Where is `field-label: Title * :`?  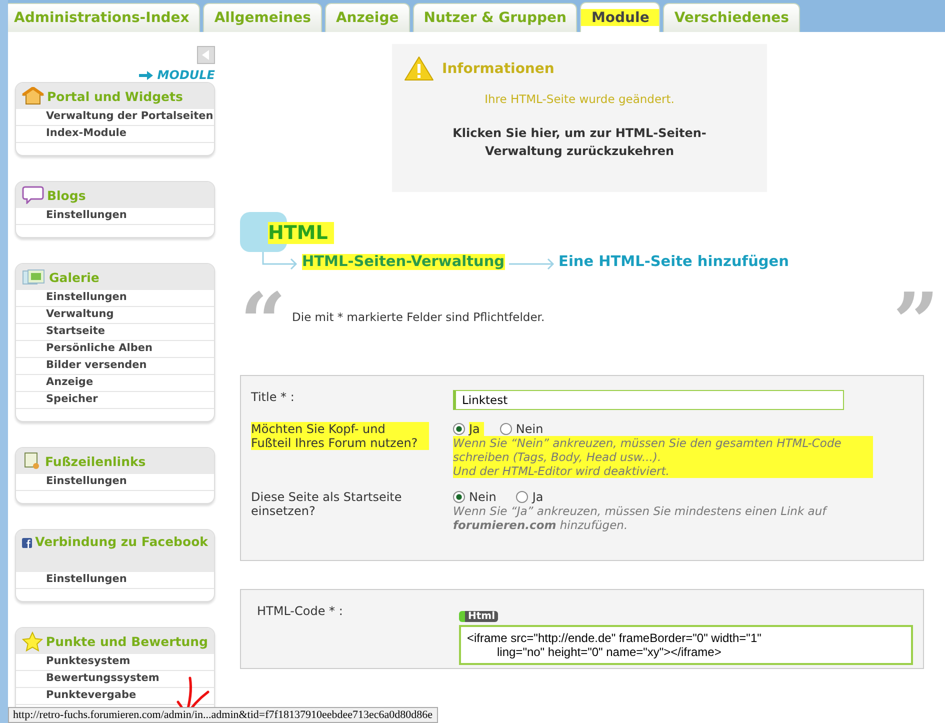
field-label: Title * : is located at coordinates (273, 397).